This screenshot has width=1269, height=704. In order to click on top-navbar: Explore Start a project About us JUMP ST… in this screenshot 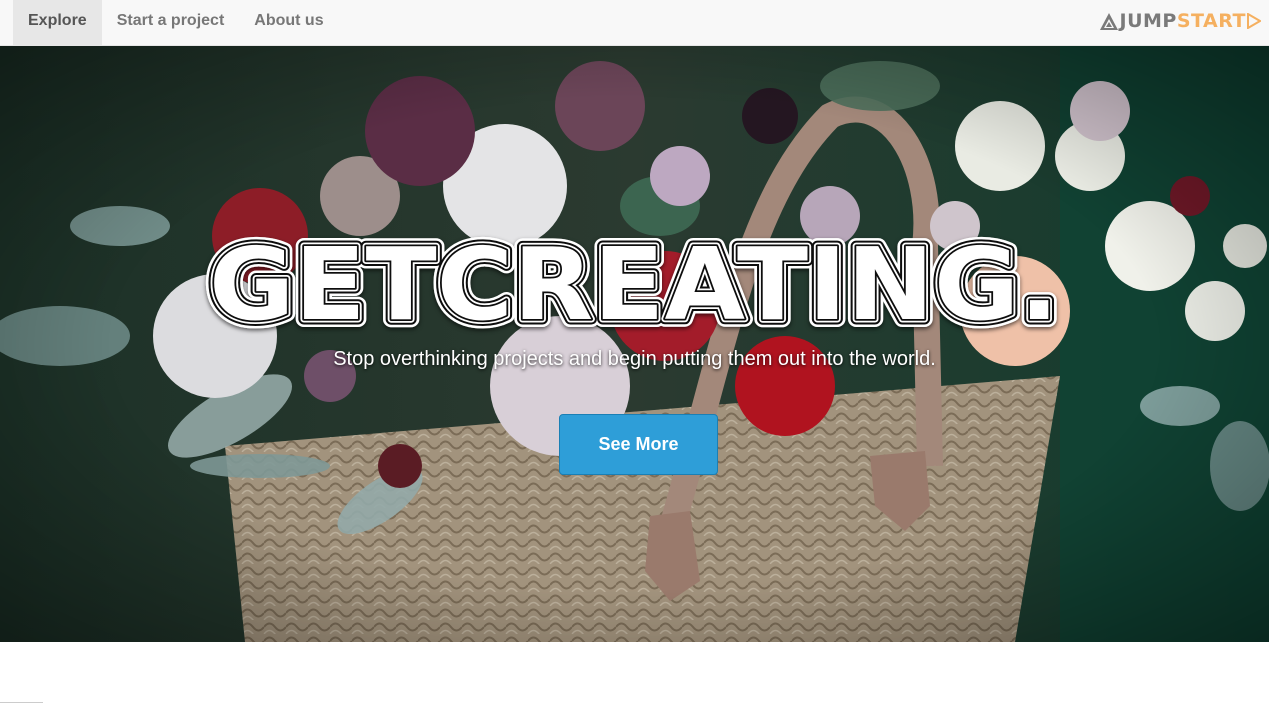, I will do `click(634, 23)`.